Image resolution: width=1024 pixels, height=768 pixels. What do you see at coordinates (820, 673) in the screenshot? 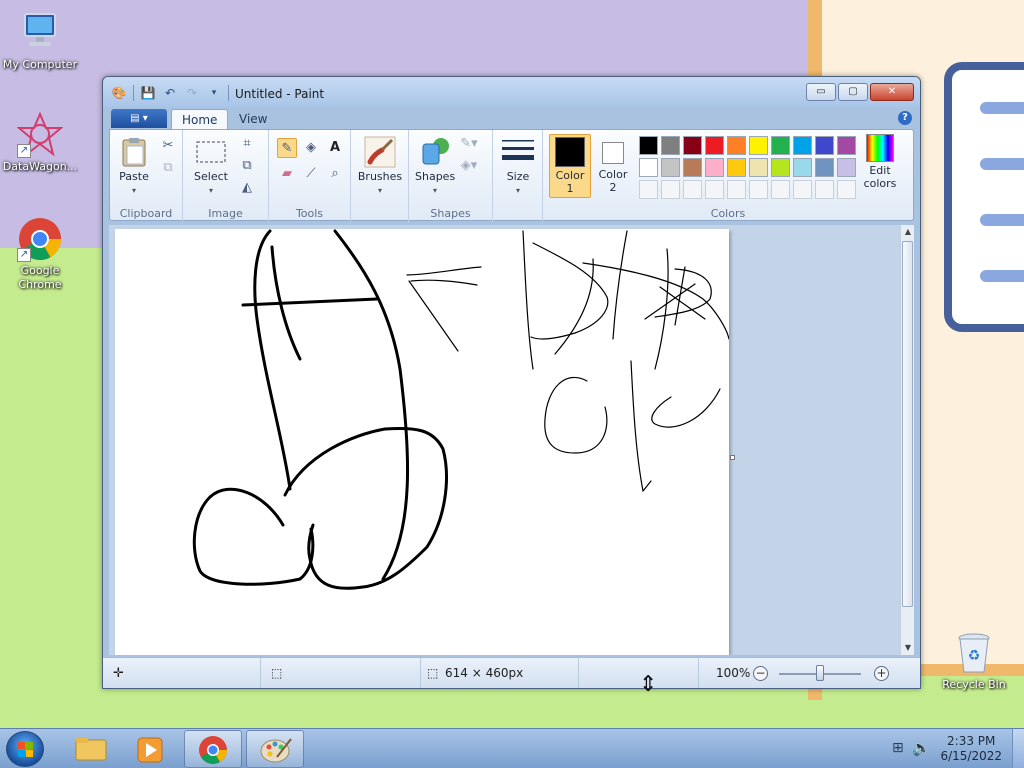
I see `zoom-slider-thumb` at bounding box center [820, 673].